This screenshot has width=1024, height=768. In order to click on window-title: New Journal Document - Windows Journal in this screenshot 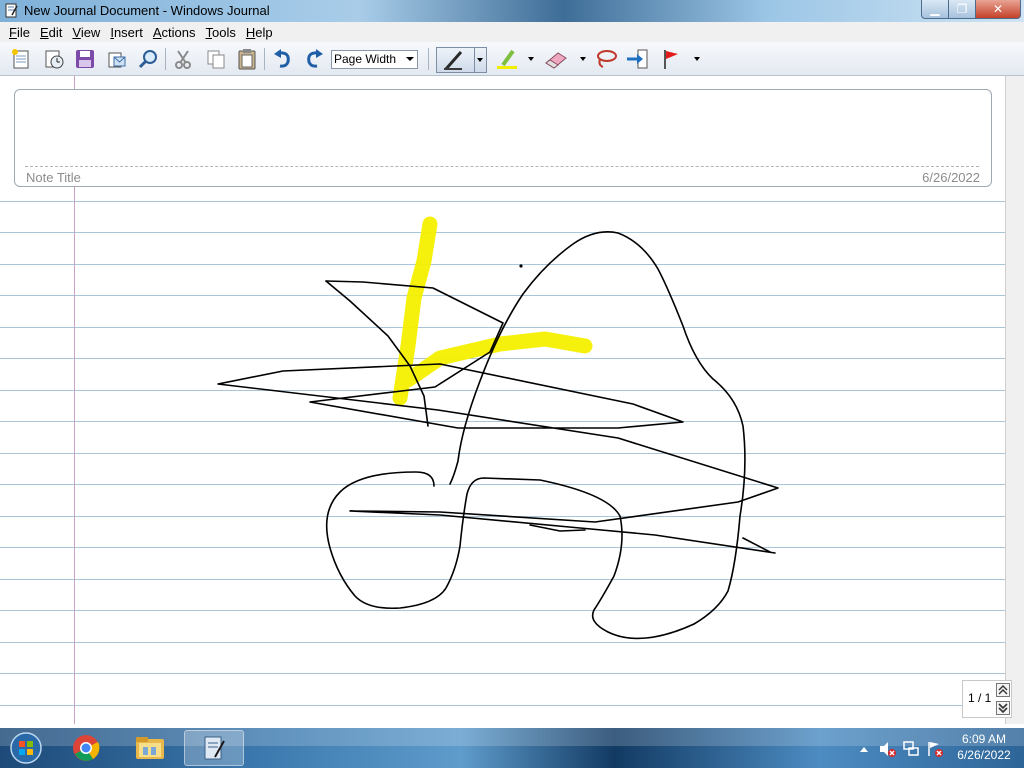, I will do `click(147, 10)`.